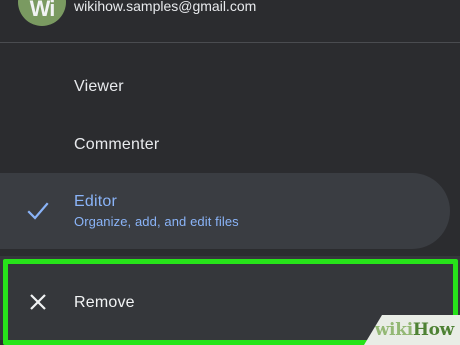 This screenshot has height=345, width=460. I want to click on avatar: Wi, so click(42, 13).